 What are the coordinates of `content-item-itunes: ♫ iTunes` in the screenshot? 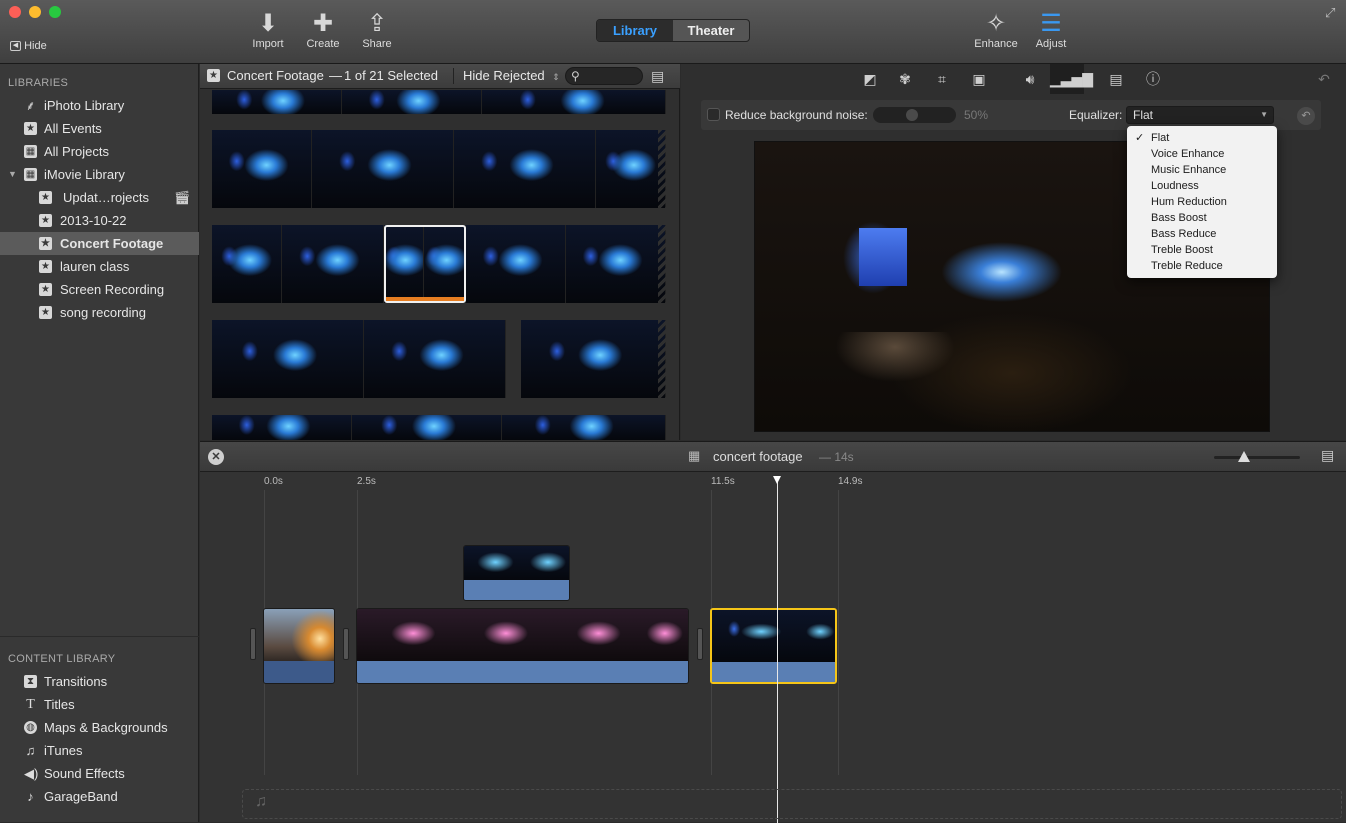 It's located at (99, 750).